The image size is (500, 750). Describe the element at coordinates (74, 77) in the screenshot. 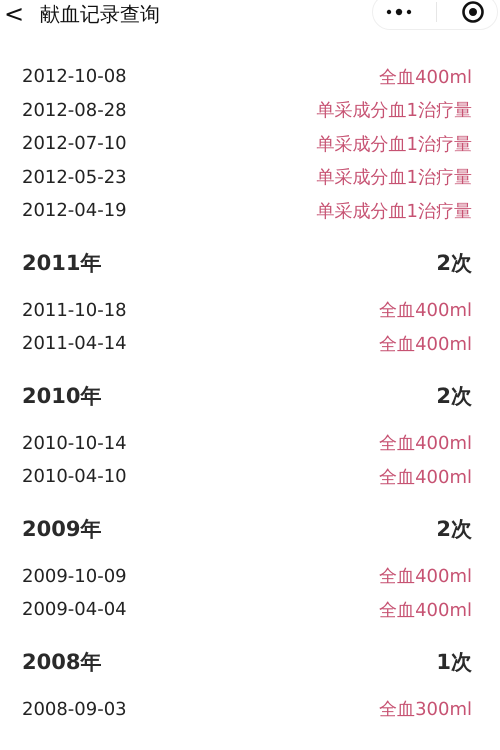

I see `donation-date: 2012-10-08` at that location.